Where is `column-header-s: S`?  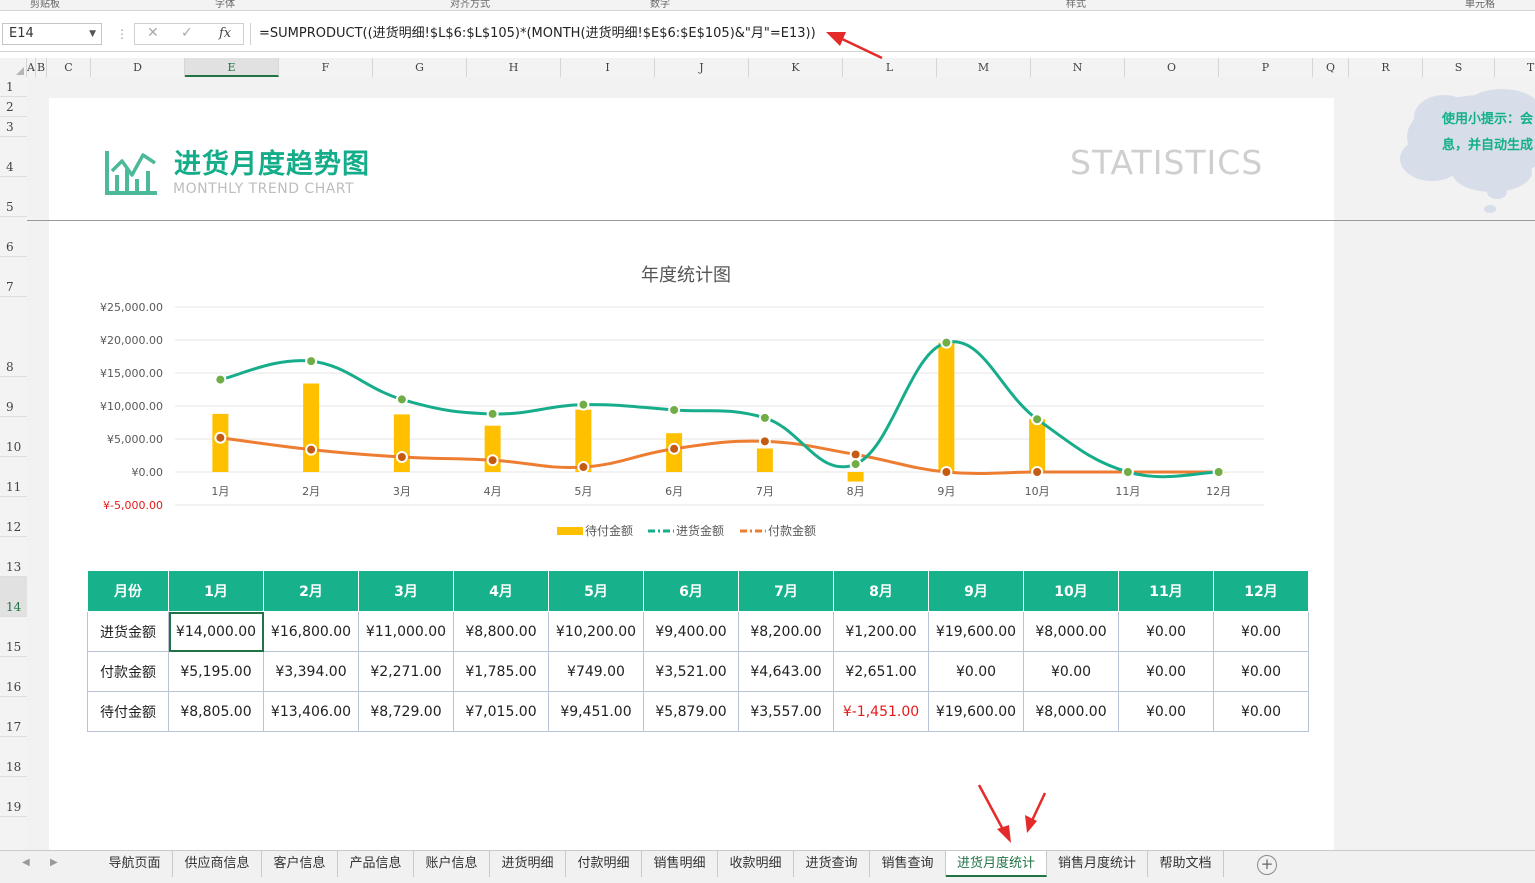 column-header-s: S is located at coordinates (1459, 67).